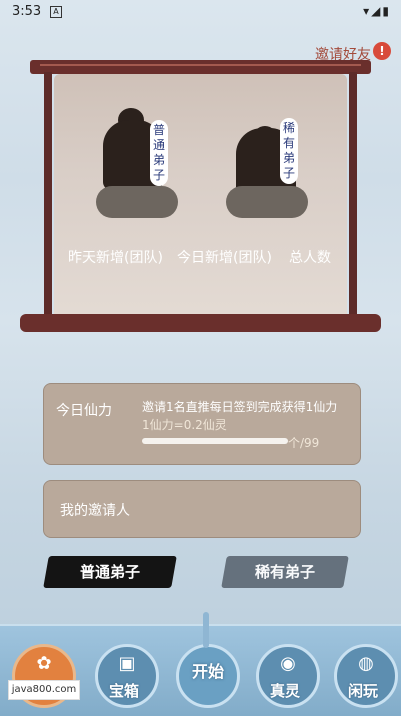 The image size is (401, 716). Describe the element at coordinates (215, 441) in the screenshot. I see `power-progress-bar` at that location.